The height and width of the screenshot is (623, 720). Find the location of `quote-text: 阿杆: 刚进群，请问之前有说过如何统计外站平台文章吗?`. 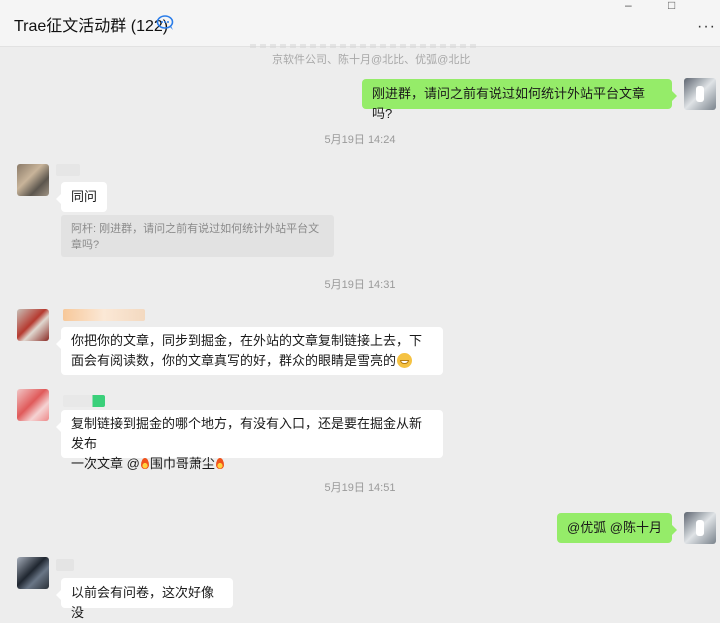

quote-text: 阿杆: 刚进群，请问之前有说过如何统计外站平台文章吗? is located at coordinates (195, 237).